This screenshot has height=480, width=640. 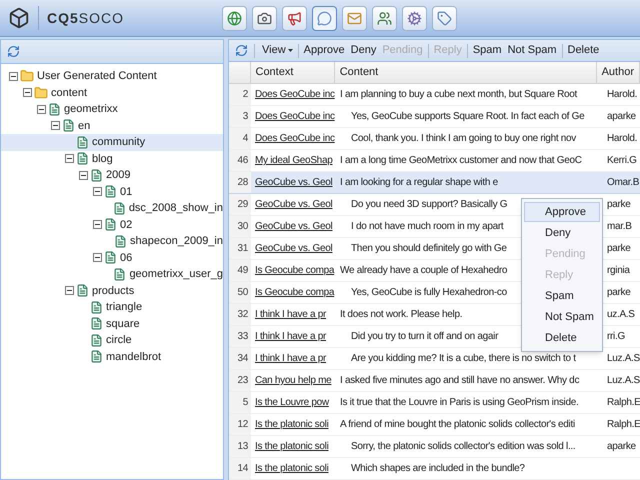 I want to click on people-button, so click(x=385, y=18).